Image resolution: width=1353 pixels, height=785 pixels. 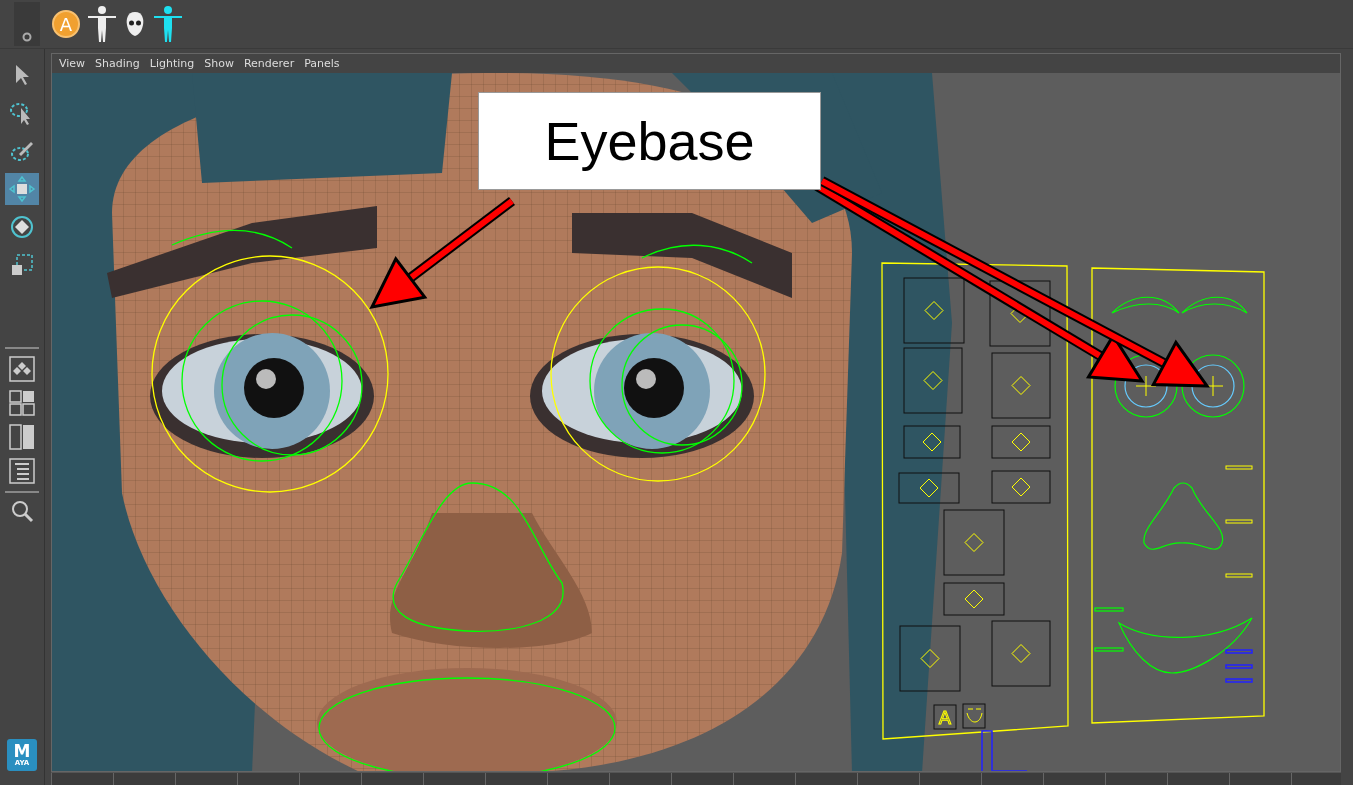 What do you see at coordinates (22, 265) in the screenshot?
I see `scale-tool-icon` at bounding box center [22, 265].